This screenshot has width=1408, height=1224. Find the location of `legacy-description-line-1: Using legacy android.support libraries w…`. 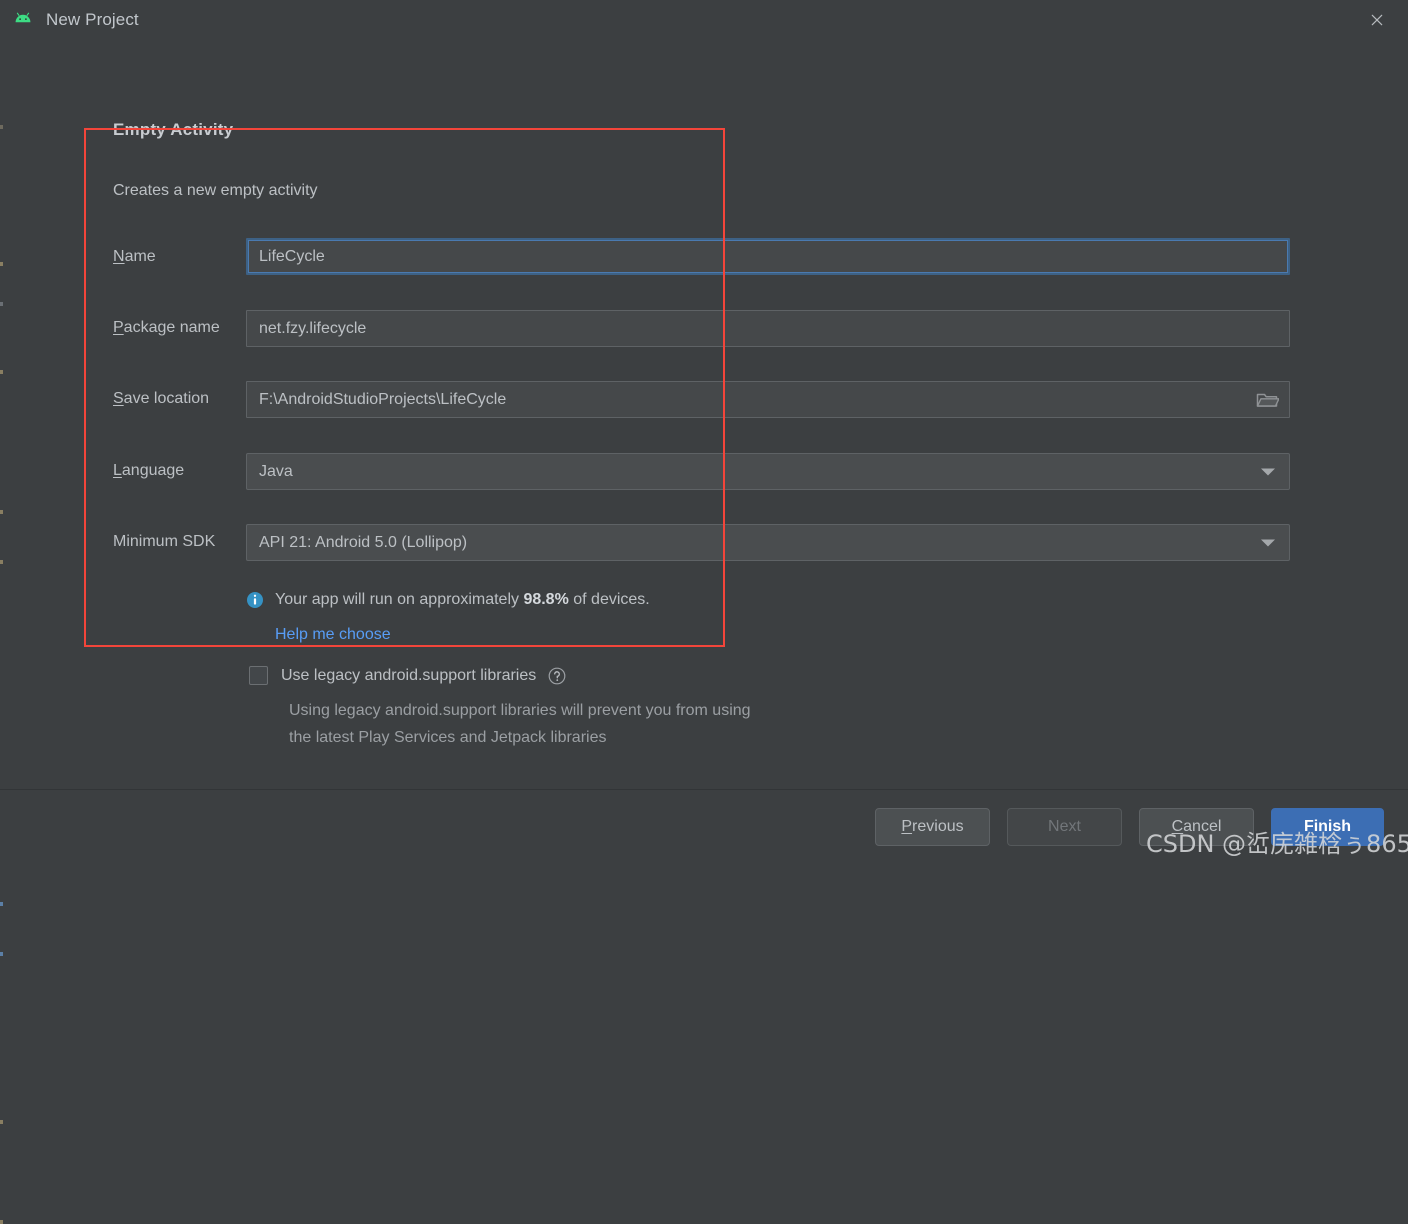

legacy-description-line-1: Using legacy android.support libraries w… is located at coordinates (520, 710).